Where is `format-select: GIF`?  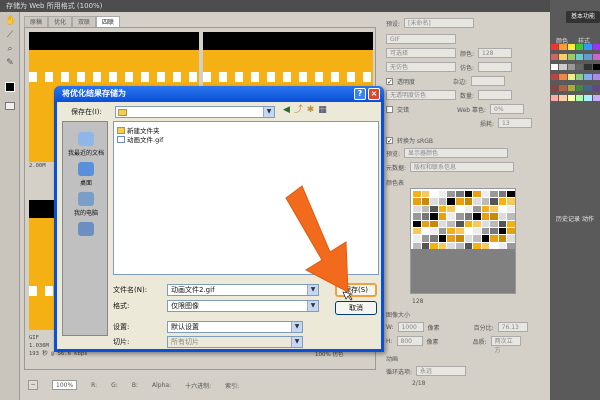
format-select: GIF is located at coordinates (421, 39).